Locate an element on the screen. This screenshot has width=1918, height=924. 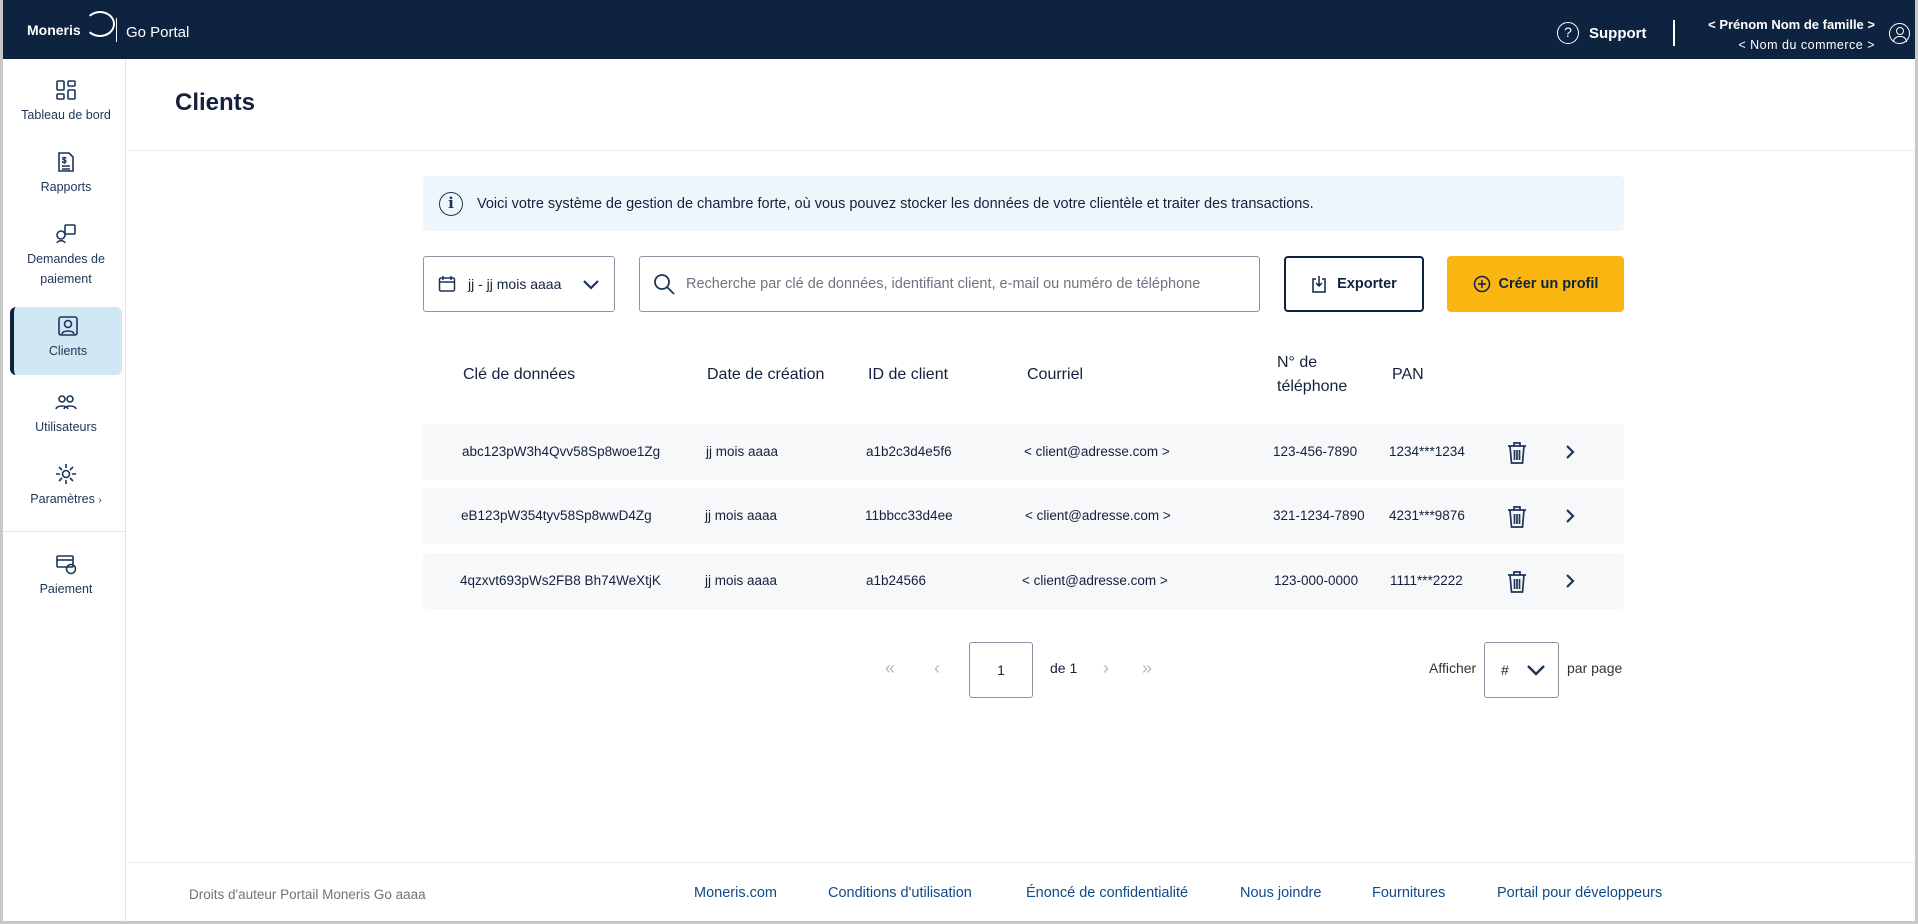
cell-data-key: eB123pW354tyv58Sp8wwD4Zg is located at coordinates (556, 515).